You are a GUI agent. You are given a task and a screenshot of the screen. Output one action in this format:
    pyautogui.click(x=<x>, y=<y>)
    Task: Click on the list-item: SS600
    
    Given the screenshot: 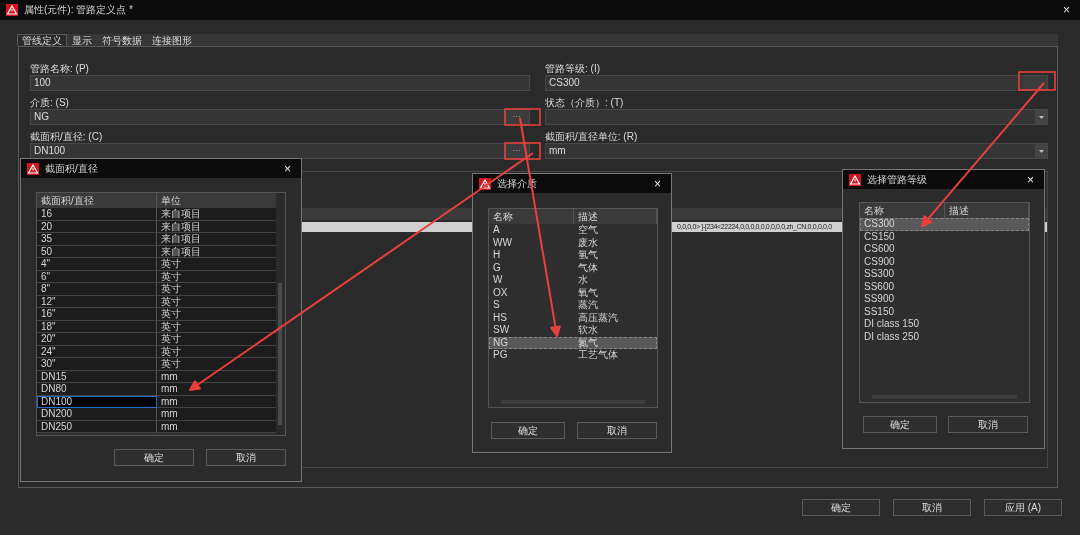 What is the action you would take?
    pyautogui.click(x=944, y=286)
    